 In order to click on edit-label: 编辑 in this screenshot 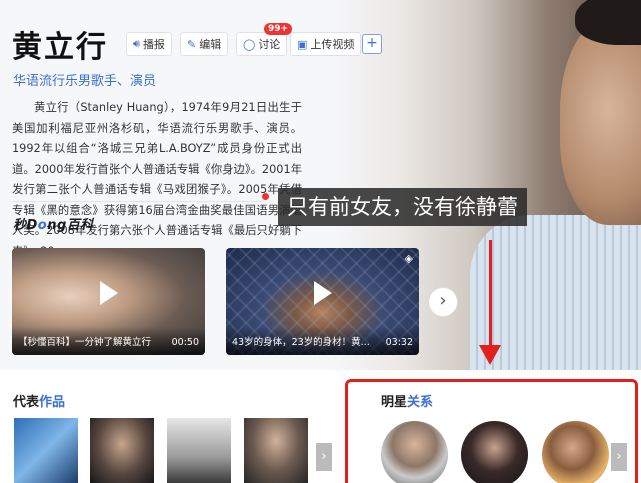, I will do `click(210, 44)`.